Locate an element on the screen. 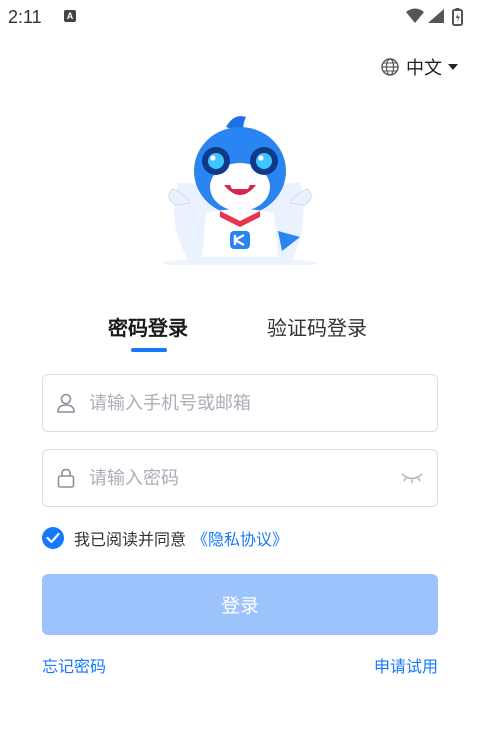 This screenshot has height=749, width=480. active-tab-indicator is located at coordinates (149, 350).